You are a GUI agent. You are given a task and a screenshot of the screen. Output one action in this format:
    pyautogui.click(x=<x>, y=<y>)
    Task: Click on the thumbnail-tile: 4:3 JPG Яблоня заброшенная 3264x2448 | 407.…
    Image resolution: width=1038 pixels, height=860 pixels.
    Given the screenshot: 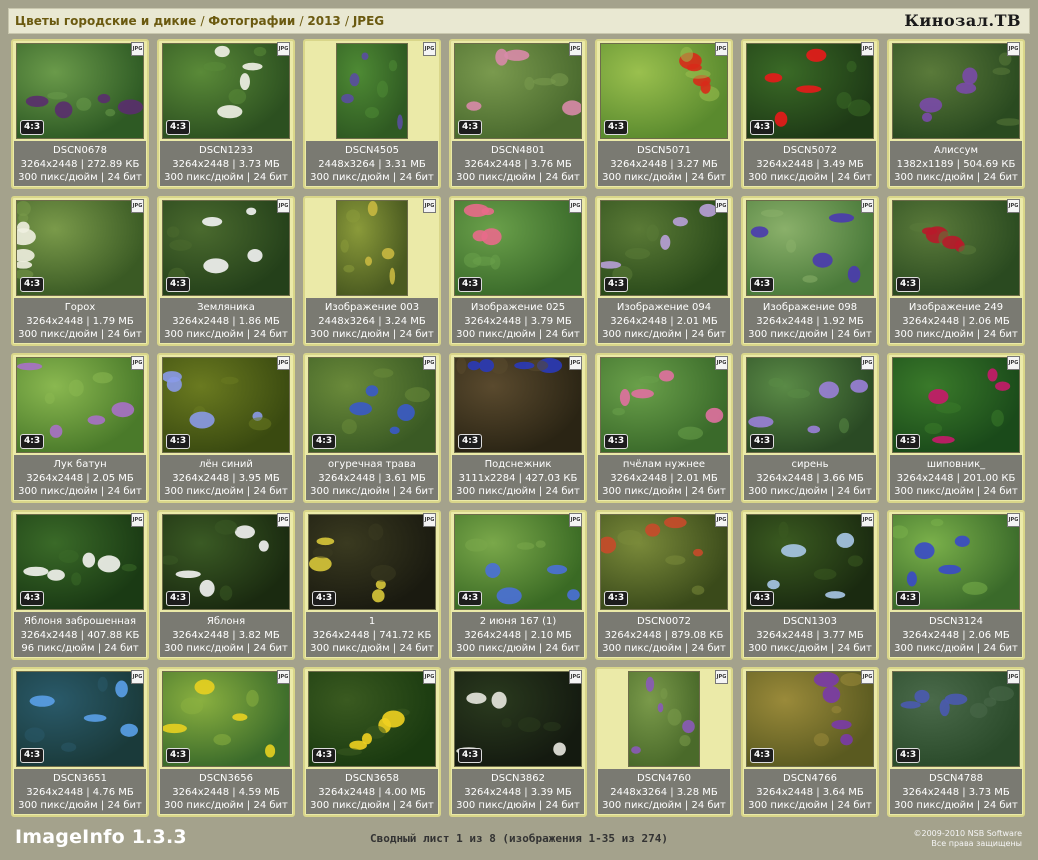 What is the action you would take?
    pyautogui.click(x=80, y=585)
    